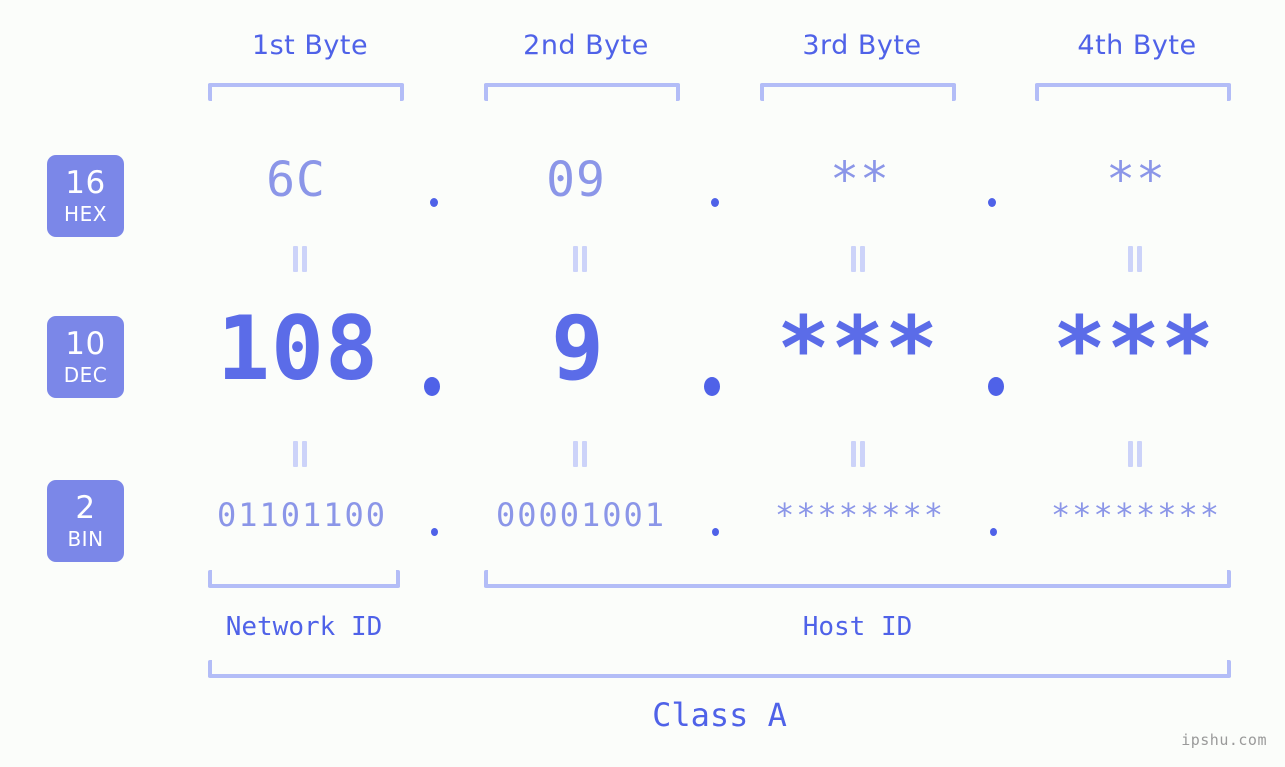  I want to click on network-id-label: Network ID, so click(304, 627).